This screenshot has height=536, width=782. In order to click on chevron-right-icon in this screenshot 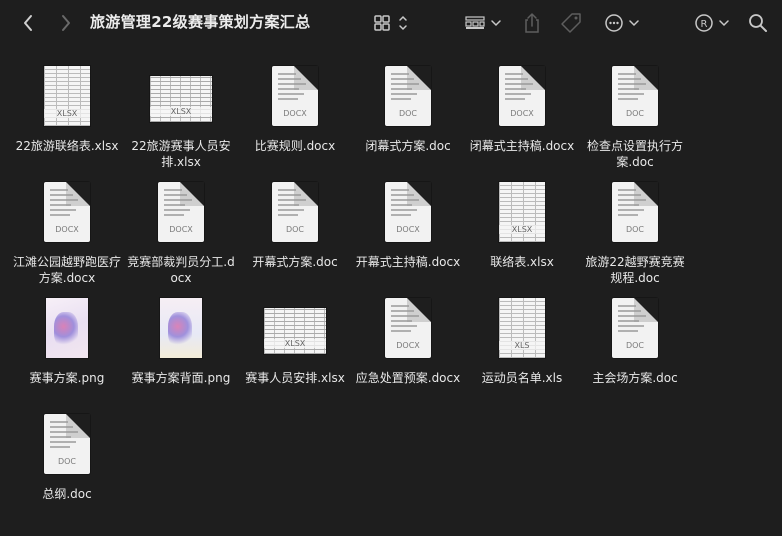, I will do `click(66, 23)`.